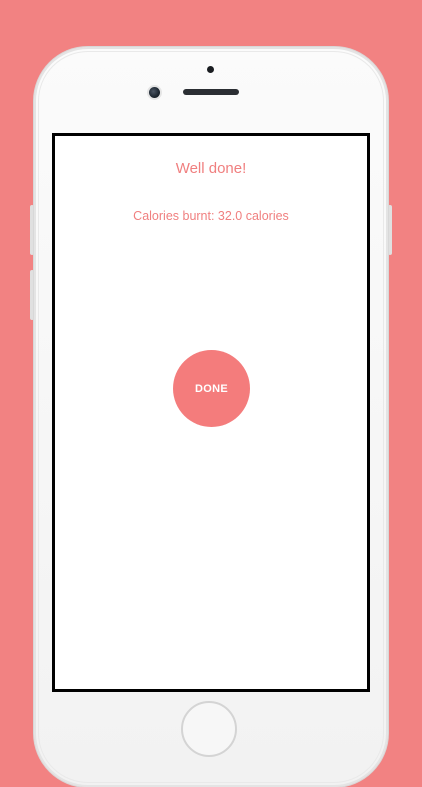 The height and width of the screenshot is (787, 422). I want to click on calories-burnt-text: Calories burnt: 32.0 calories, so click(211, 216).